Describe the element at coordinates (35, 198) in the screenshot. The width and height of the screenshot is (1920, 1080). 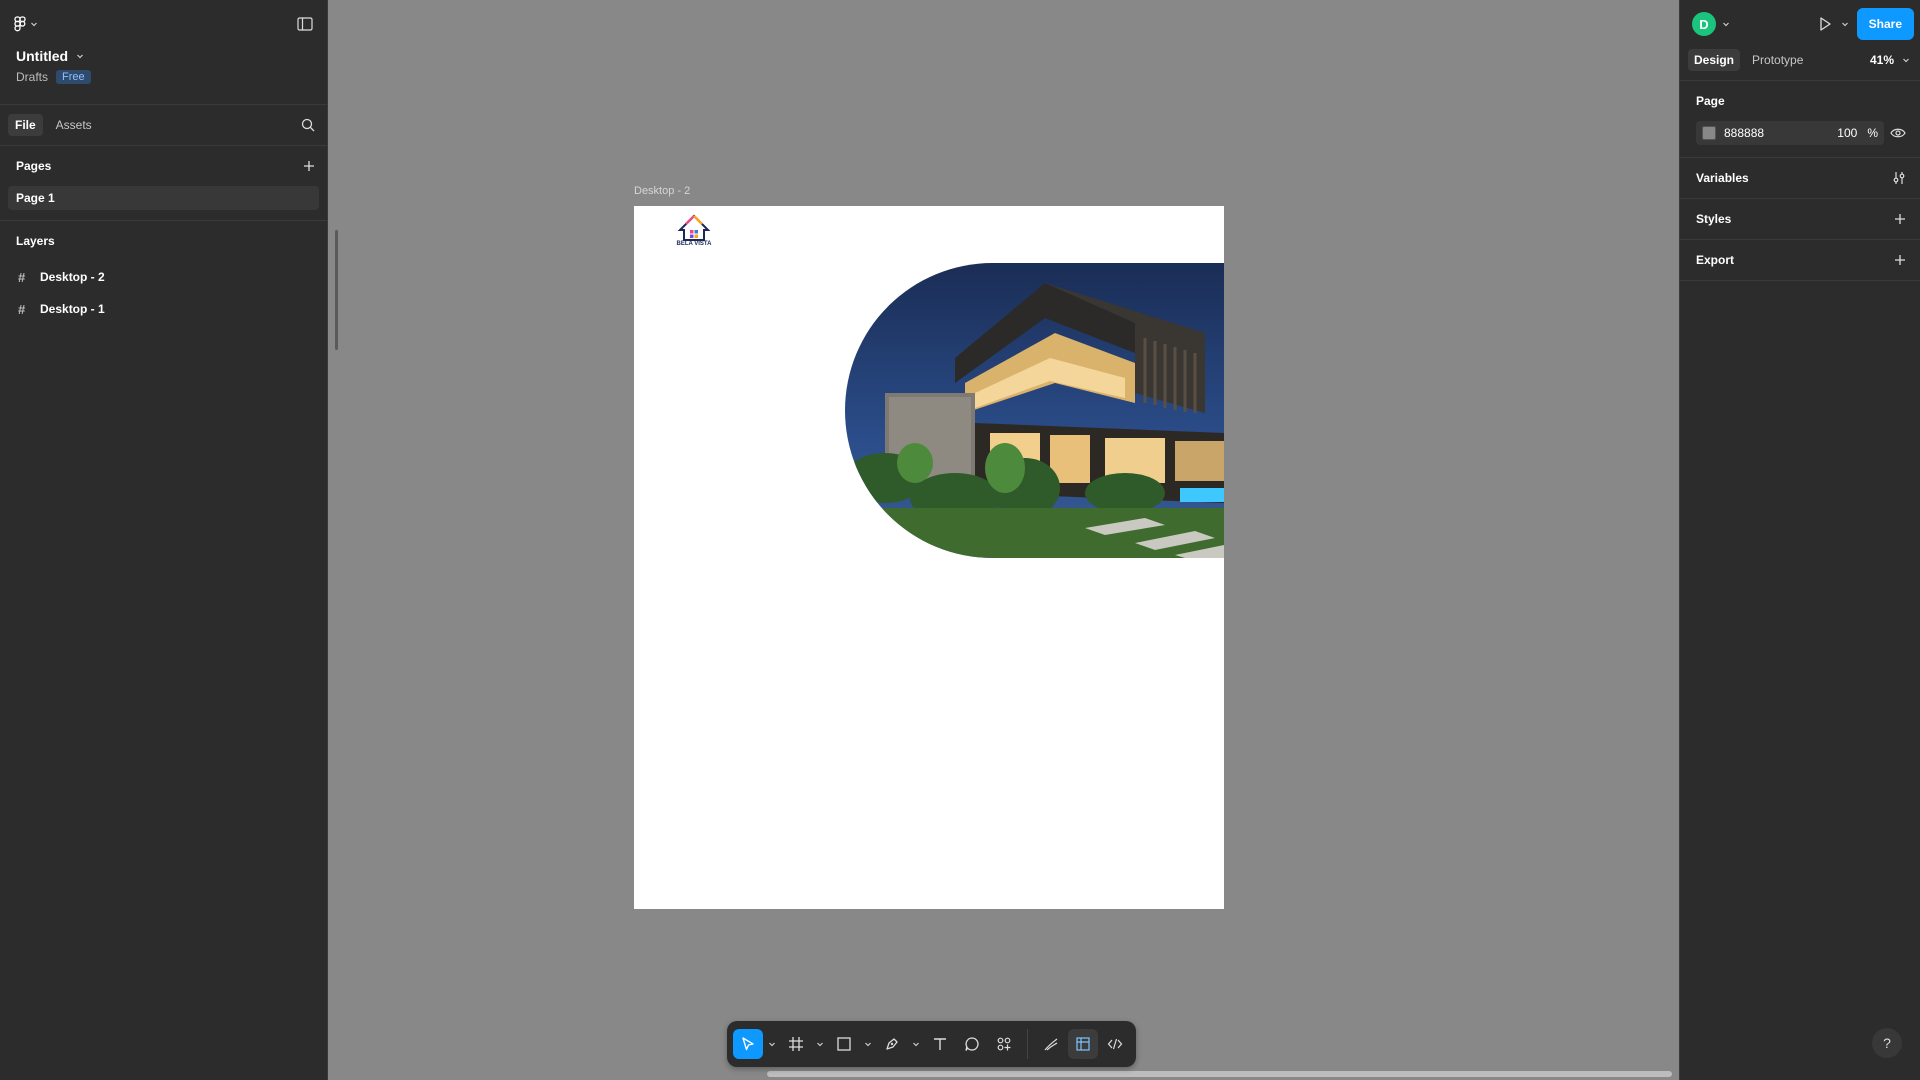
I see `page-item-label: Page 1` at that location.